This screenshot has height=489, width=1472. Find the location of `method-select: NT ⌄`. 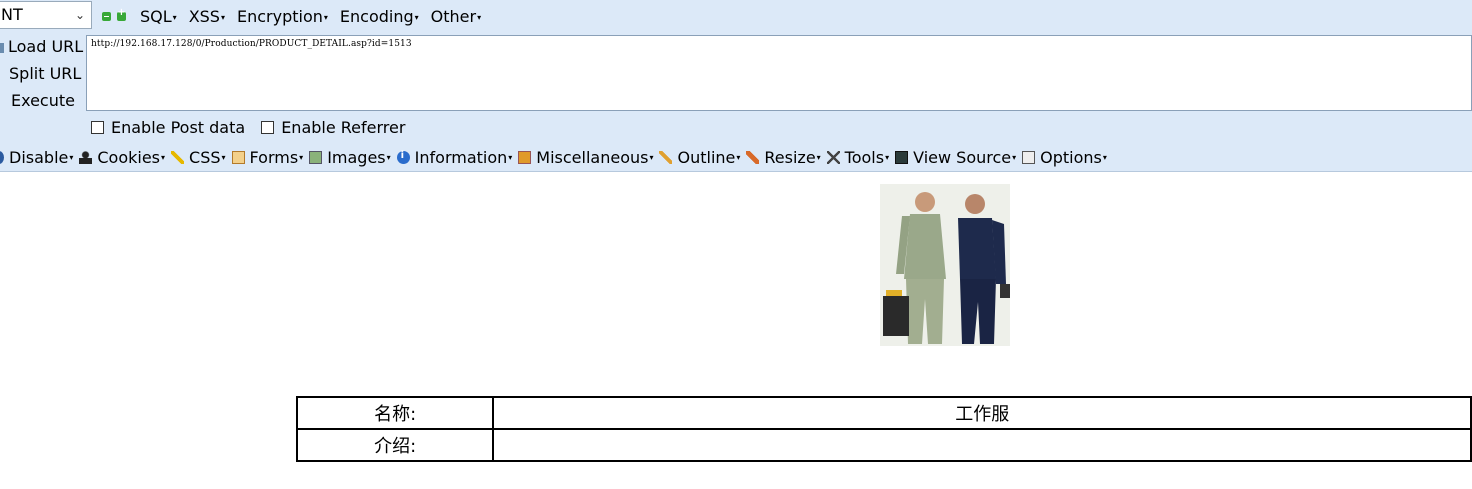

method-select: NT ⌄ is located at coordinates (46, 15).